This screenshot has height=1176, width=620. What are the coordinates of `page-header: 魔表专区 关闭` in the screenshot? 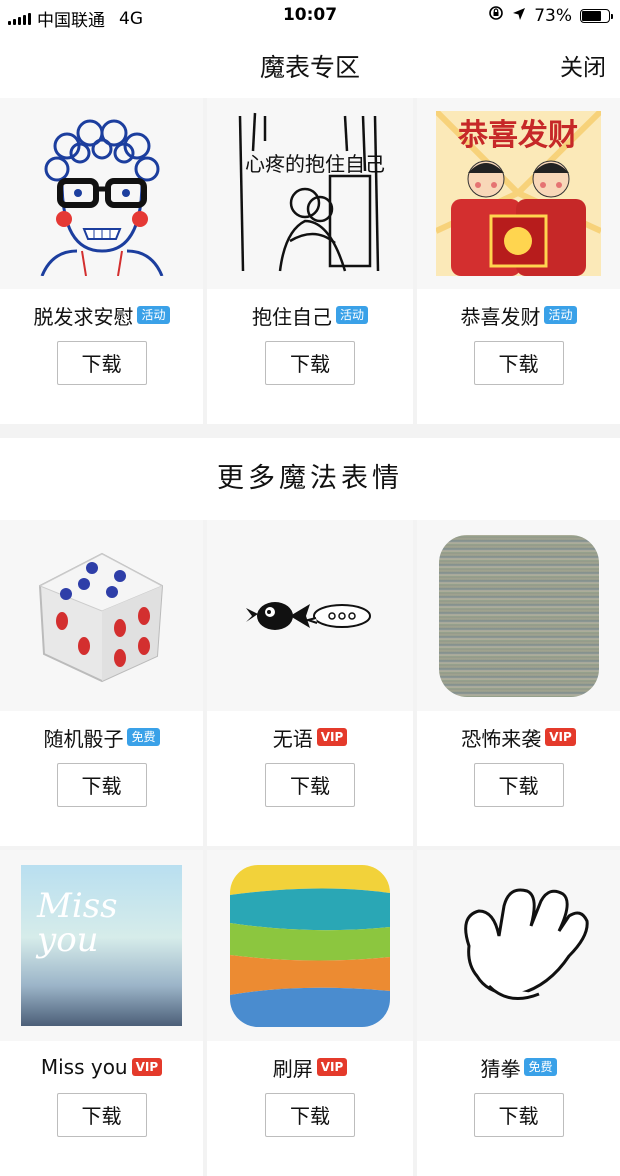 It's located at (310, 65).